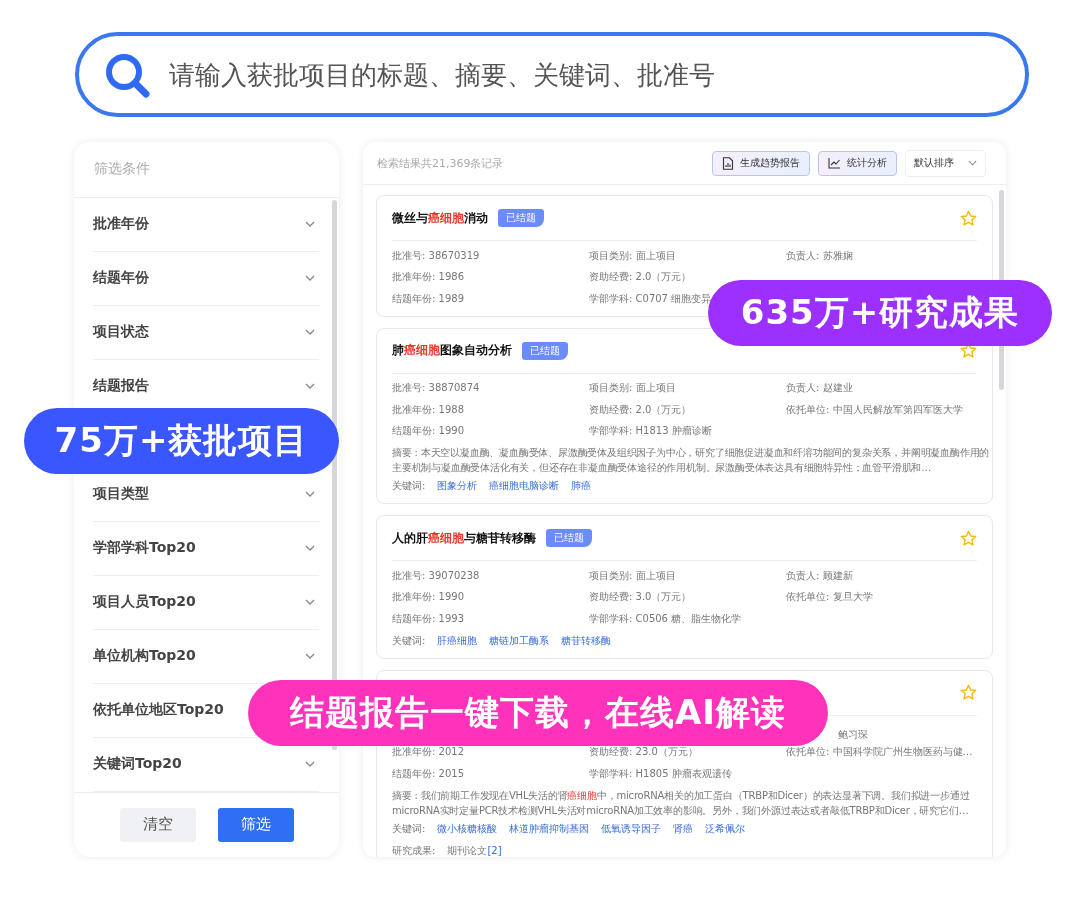 Image resolution: width=1080 pixels, height=900 pixels. I want to click on field-text: 批准年份: 1988, so click(428, 409).